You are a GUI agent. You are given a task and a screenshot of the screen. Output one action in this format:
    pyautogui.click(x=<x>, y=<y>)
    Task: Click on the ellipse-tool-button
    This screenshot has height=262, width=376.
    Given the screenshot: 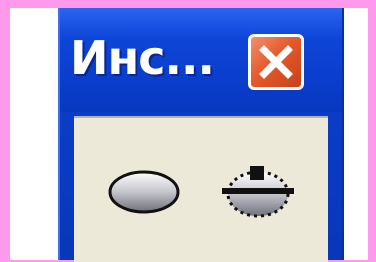 What is the action you would take?
    pyautogui.click(x=144, y=190)
    